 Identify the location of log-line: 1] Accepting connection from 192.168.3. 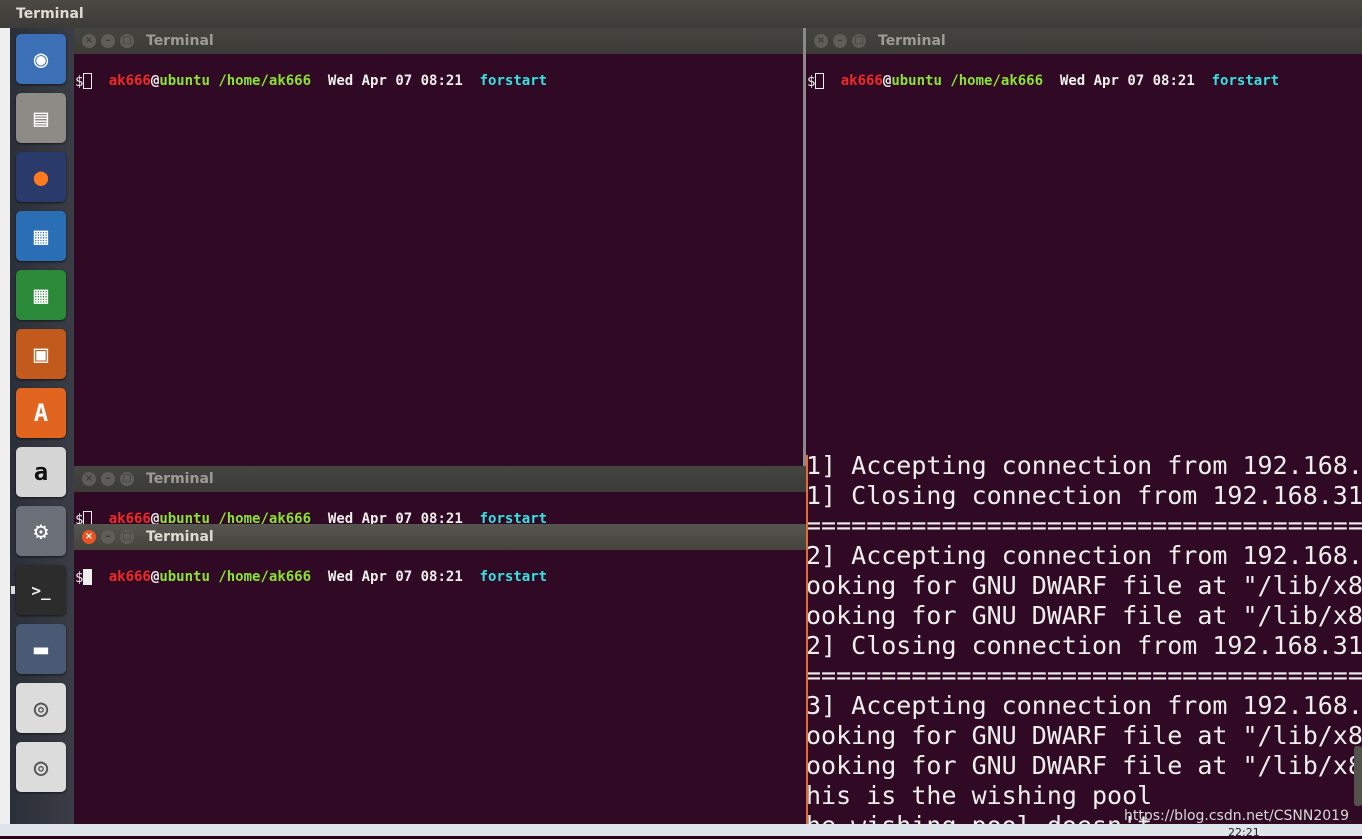
(1084, 467).